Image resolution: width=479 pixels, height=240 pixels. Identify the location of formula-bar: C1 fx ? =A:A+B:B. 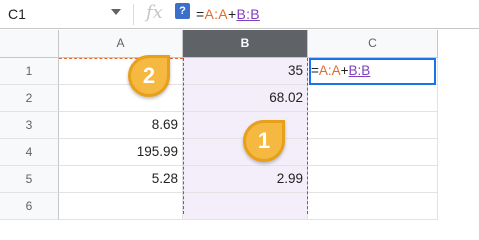
(239, 14).